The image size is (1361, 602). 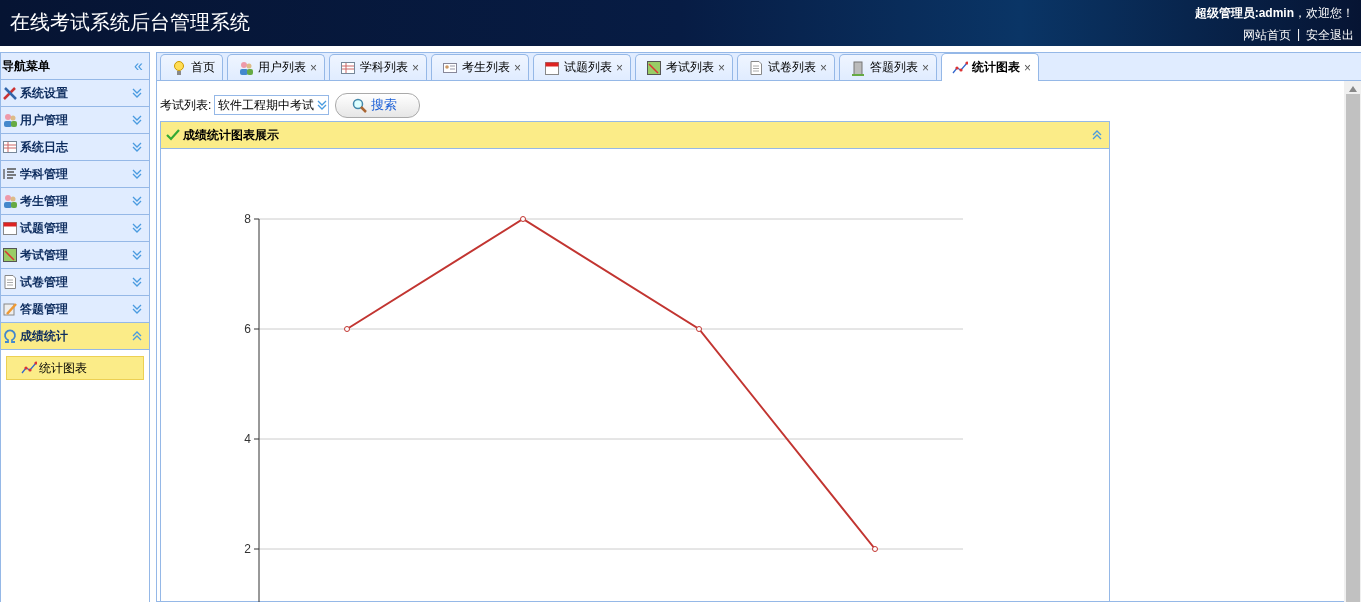 What do you see at coordinates (186, 105) in the screenshot?
I see `filter-label: 考试列表:` at bounding box center [186, 105].